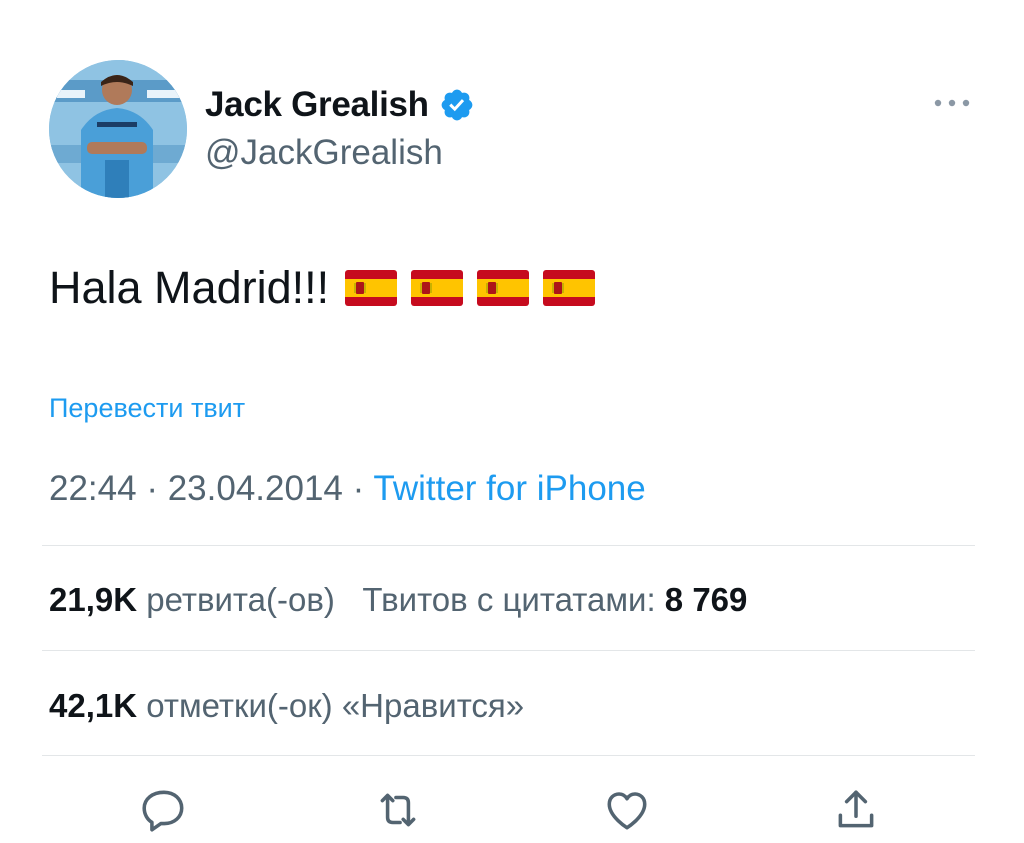 Image resolution: width=1024 pixels, height=843 pixels. I want to click on emoji-flags, so click(470, 288).